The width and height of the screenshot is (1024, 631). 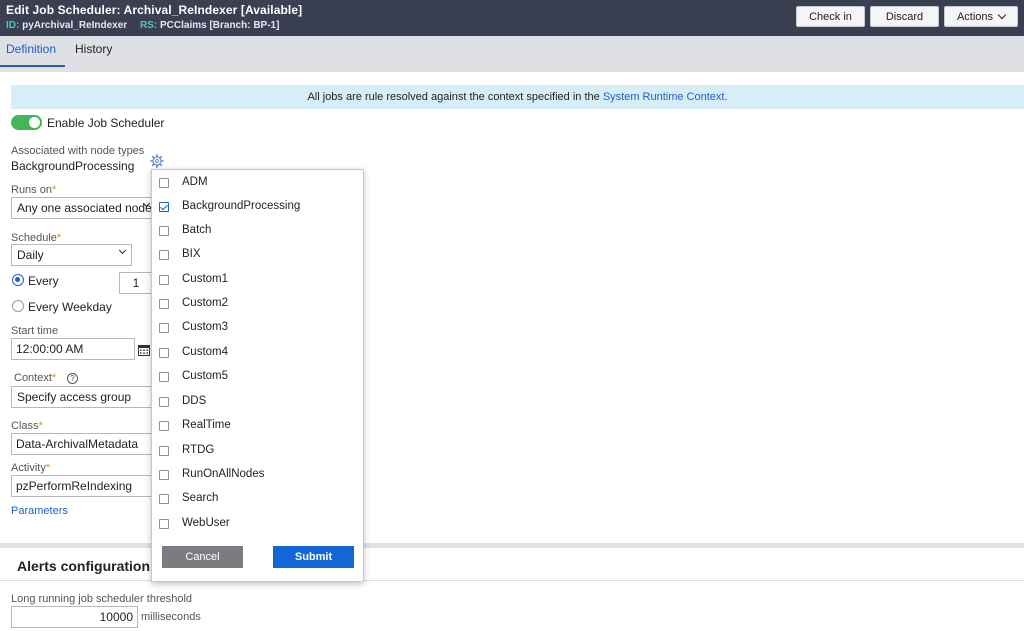 I want to click on option-label: Custom1, so click(x=205, y=279).